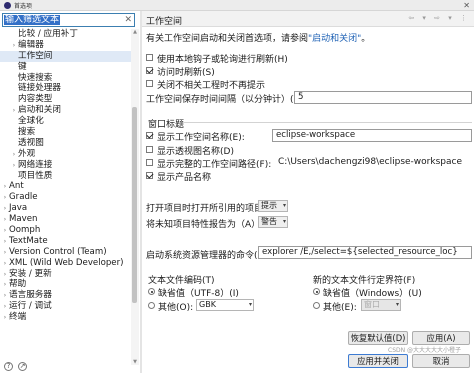 This screenshot has height=373, width=474. What do you see at coordinates (227, 39) in the screenshot?
I see `intro-prefix: 有关工作空间启动和关闭首选项，请参阅` at bounding box center [227, 39].